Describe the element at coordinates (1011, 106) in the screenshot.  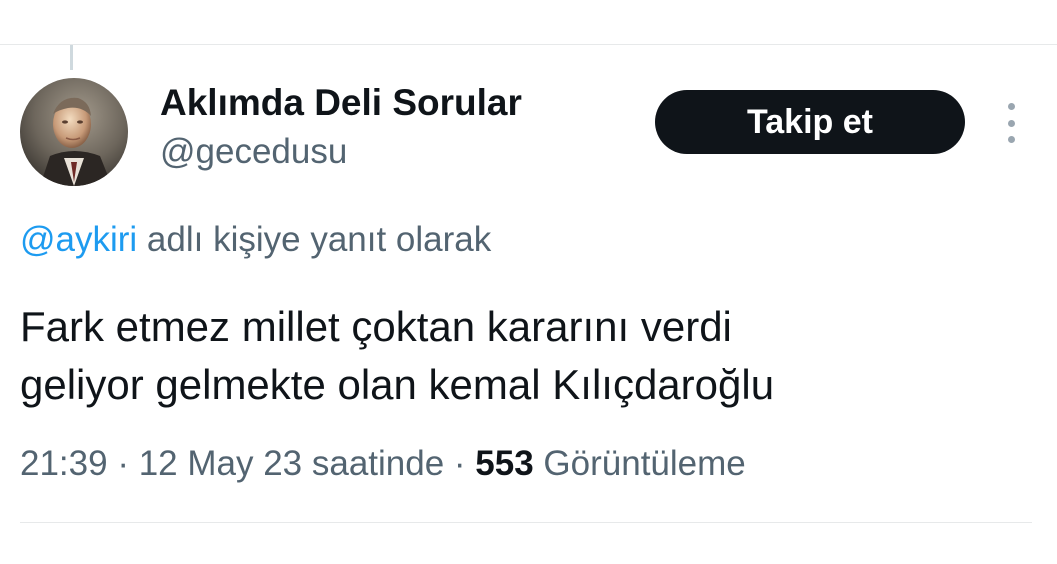
I see `more-vertical-icon` at that location.